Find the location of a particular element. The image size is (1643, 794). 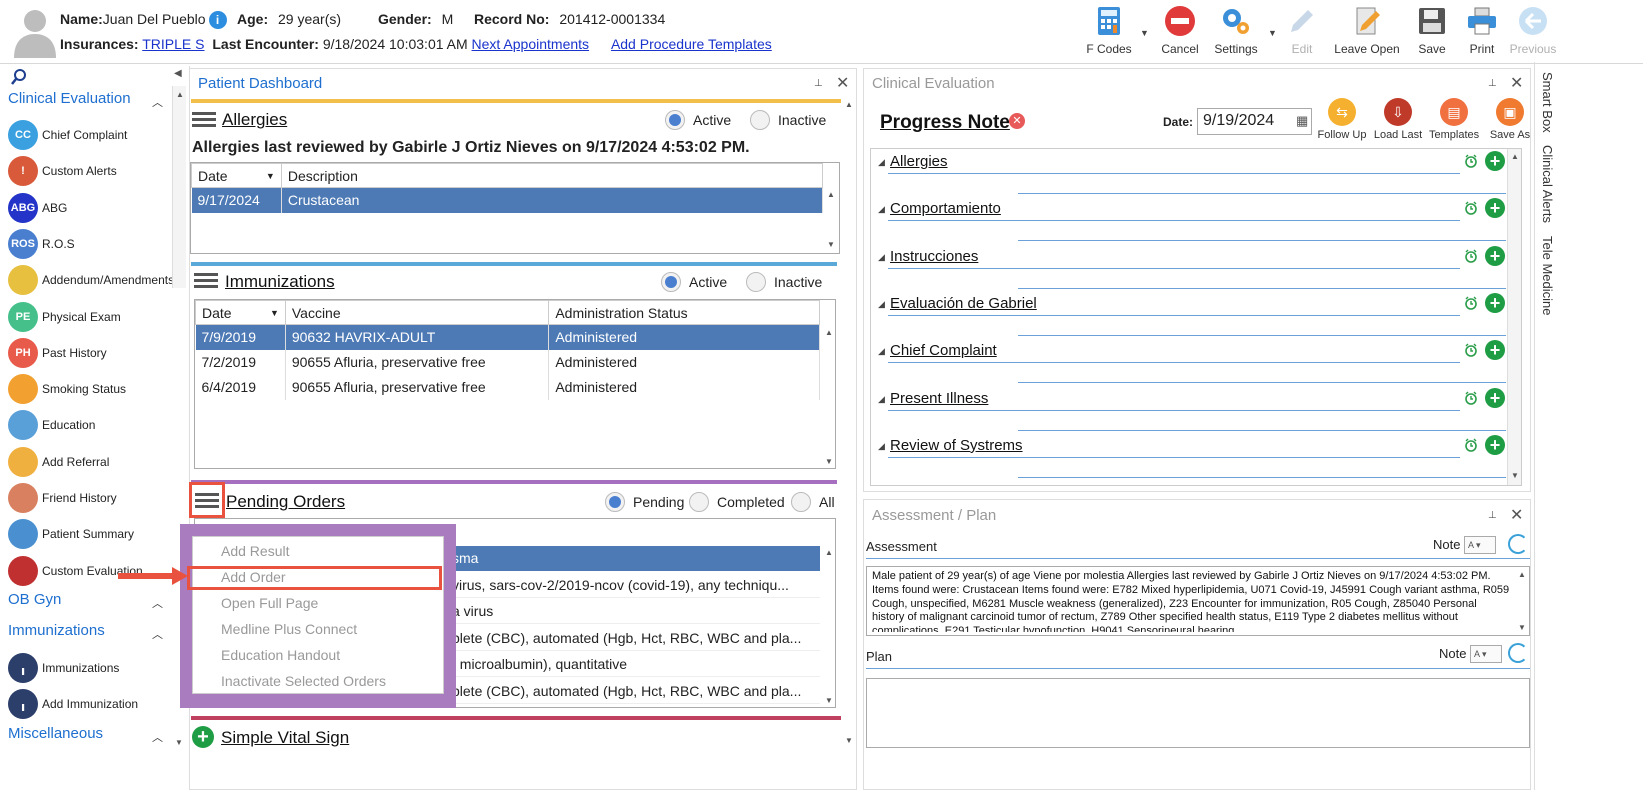

collapse-sidebar-icon: ◀ is located at coordinates (178, 73).